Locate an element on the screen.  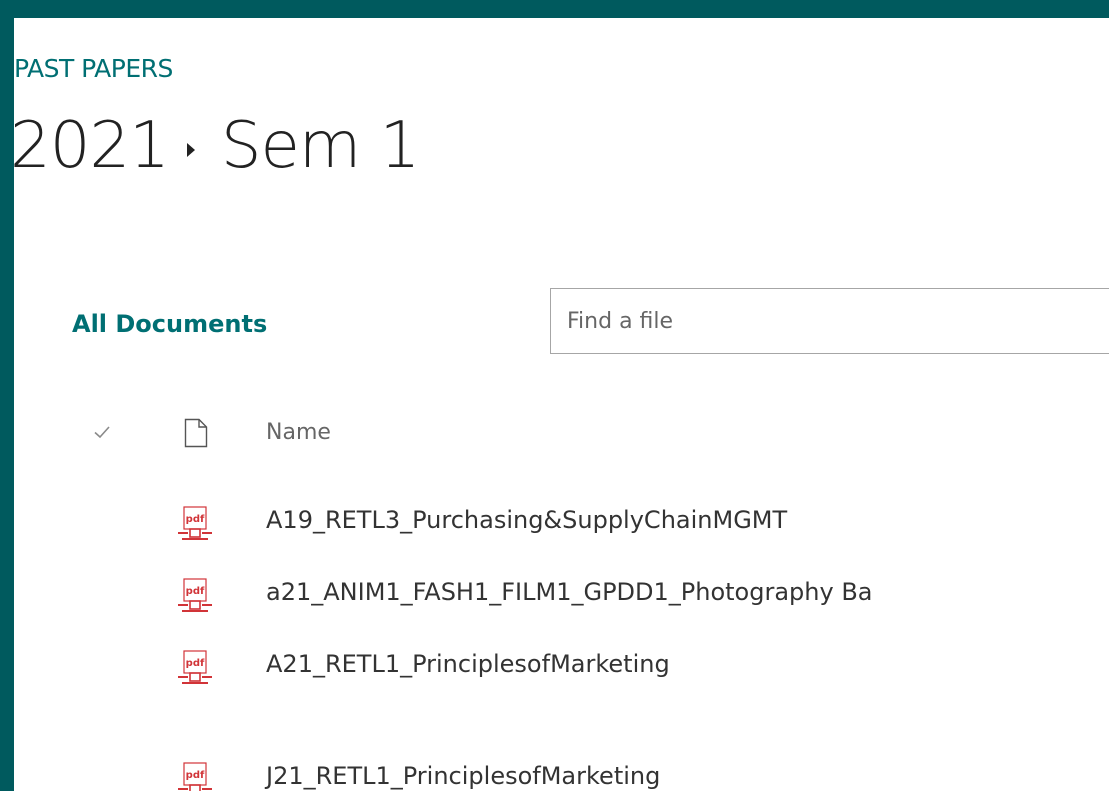
file-name-link: J21_RETL1_PrinciplesofMarketing is located at coordinates (463, 776).